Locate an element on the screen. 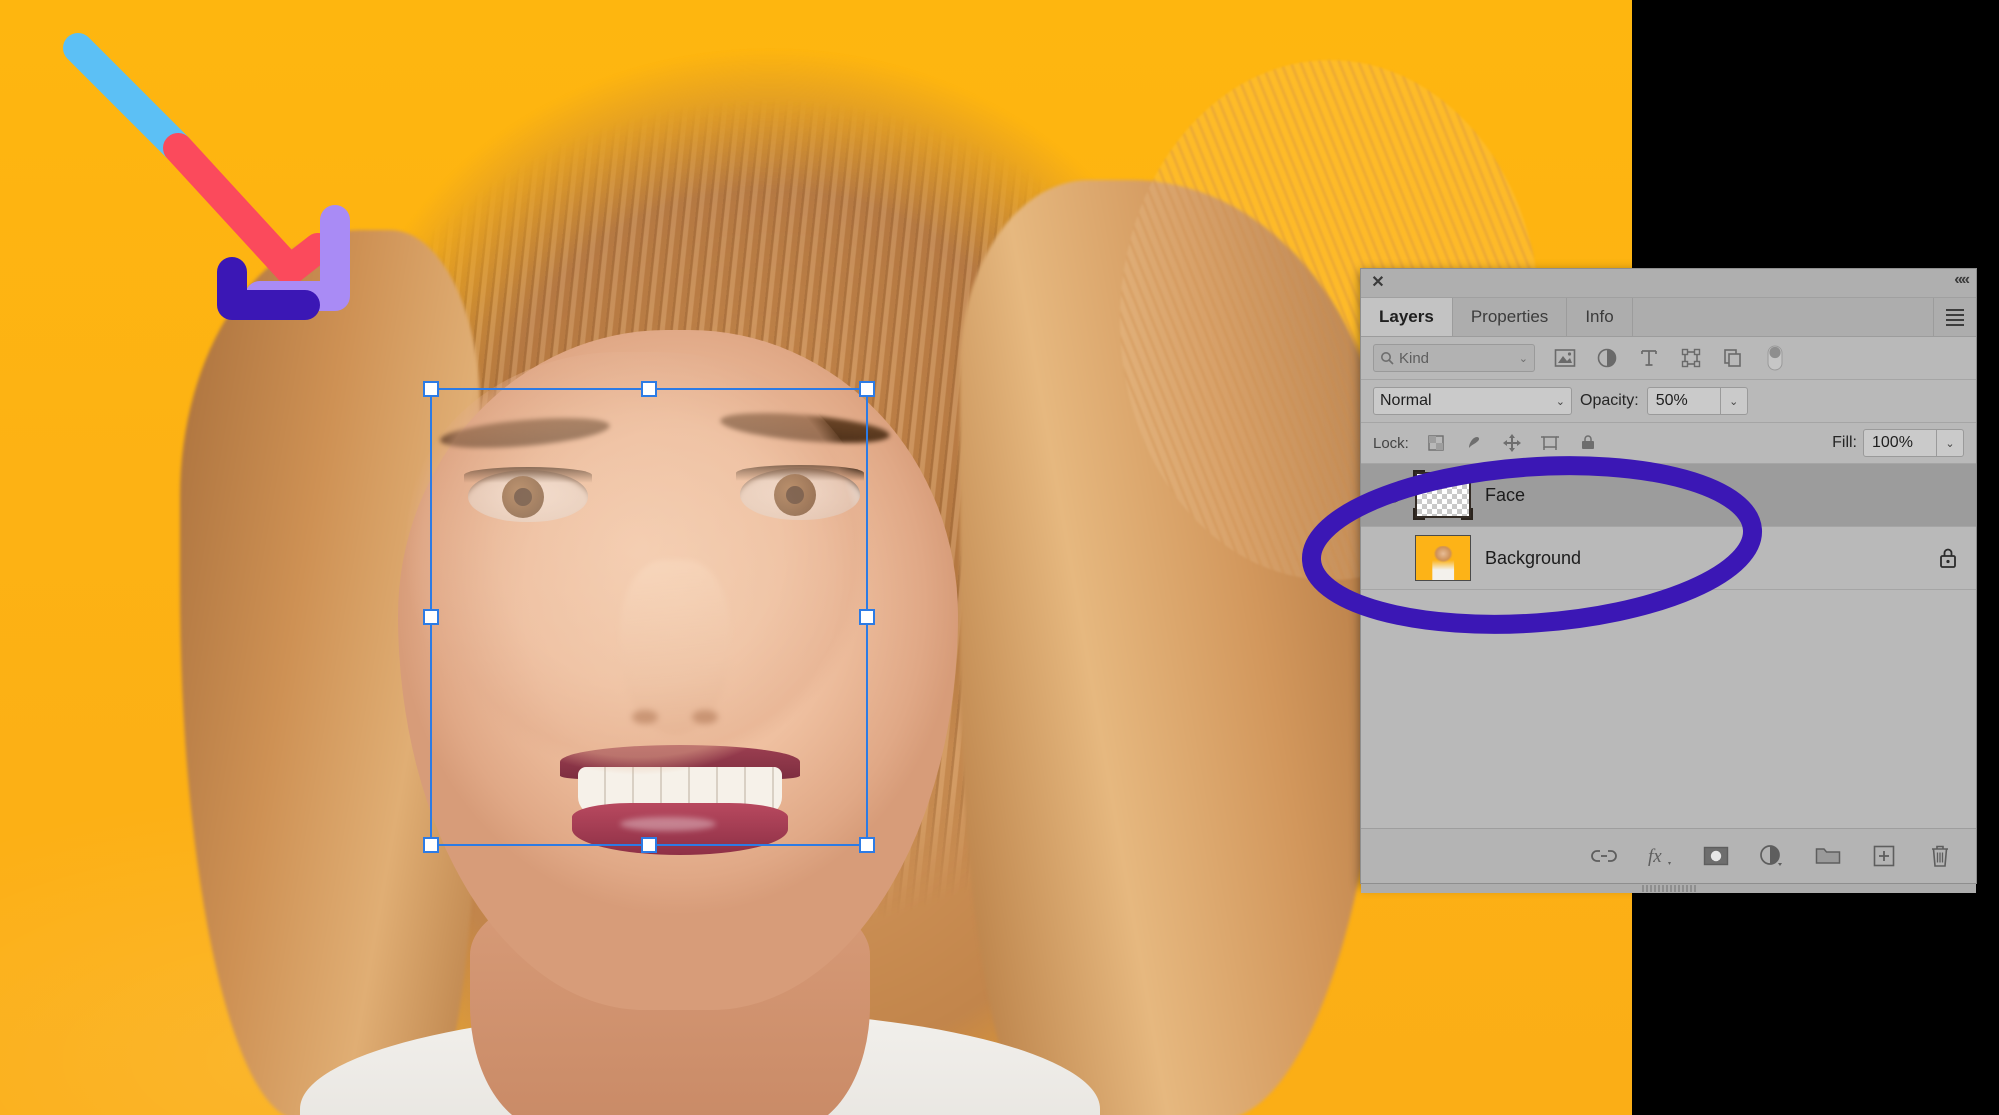  filter-shape-layers-icon is located at coordinates (1691, 358).